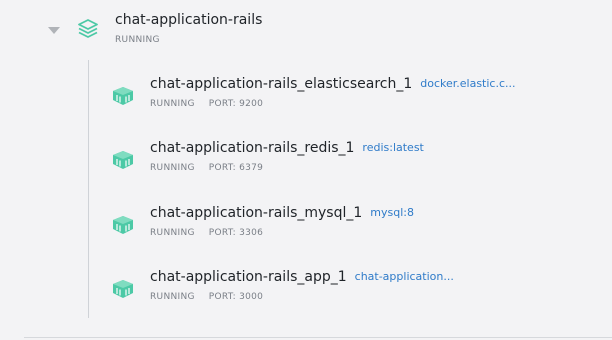 The height and width of the screenshot is (340, 612). What do you see at coordinates (88, 28) in the screenshot?
I see `stack-icon` at bounding box center [88, 28].